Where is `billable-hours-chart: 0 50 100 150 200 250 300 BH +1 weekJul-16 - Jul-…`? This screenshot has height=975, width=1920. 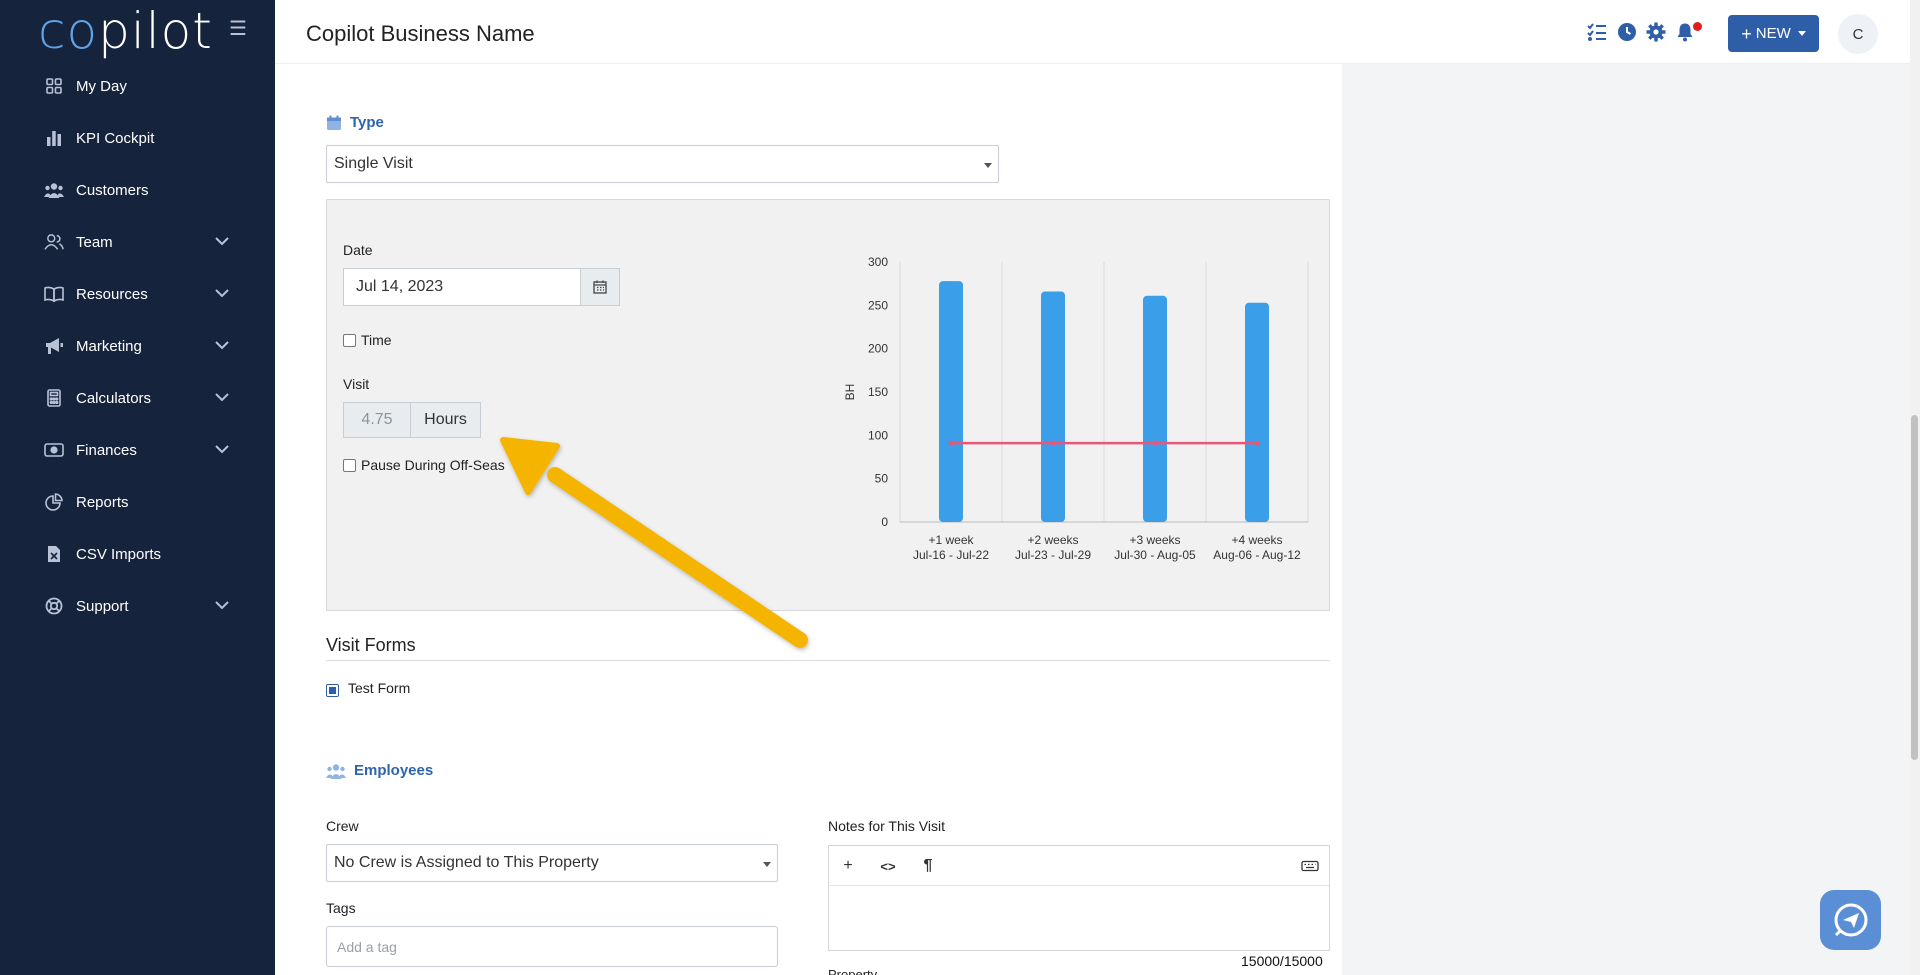 billable-hours-chart: 0 50 100 150 200 250 300 BH +1 weekJul-16 - Jul-… is located at coordinates (1076, 408).